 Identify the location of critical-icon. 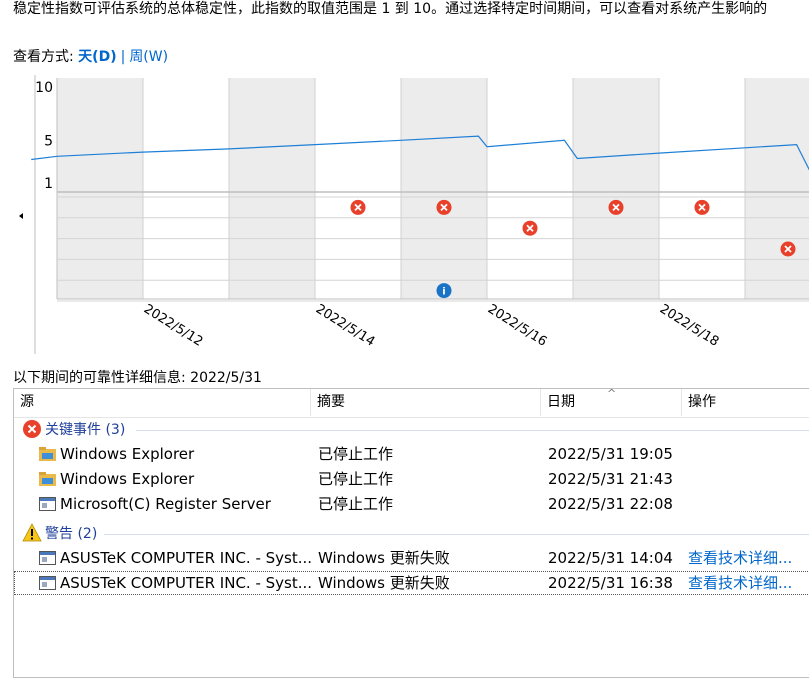
(32, 429).